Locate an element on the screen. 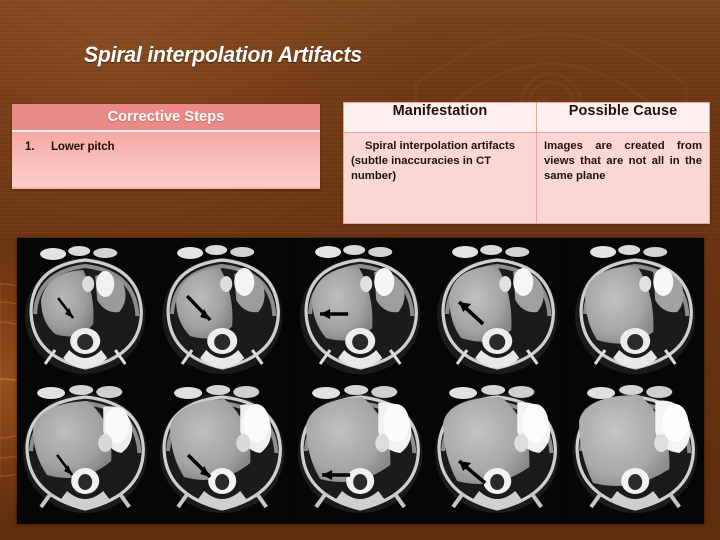  page-title: Spiral interpolation Artifacts is located at coordinates (223, 54).